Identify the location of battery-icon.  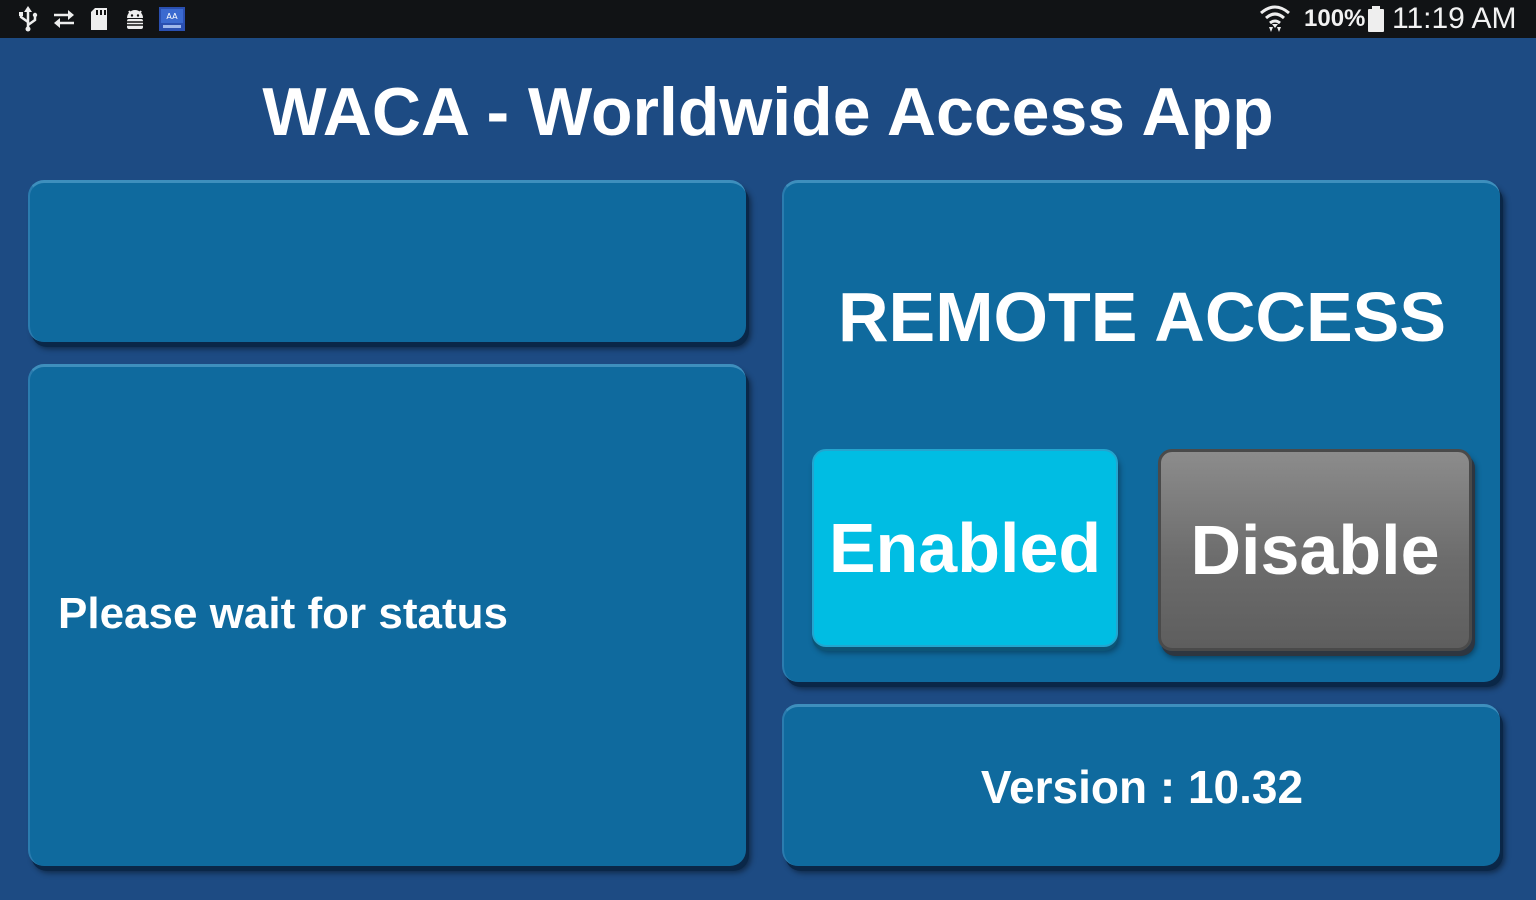
(1376, 19).